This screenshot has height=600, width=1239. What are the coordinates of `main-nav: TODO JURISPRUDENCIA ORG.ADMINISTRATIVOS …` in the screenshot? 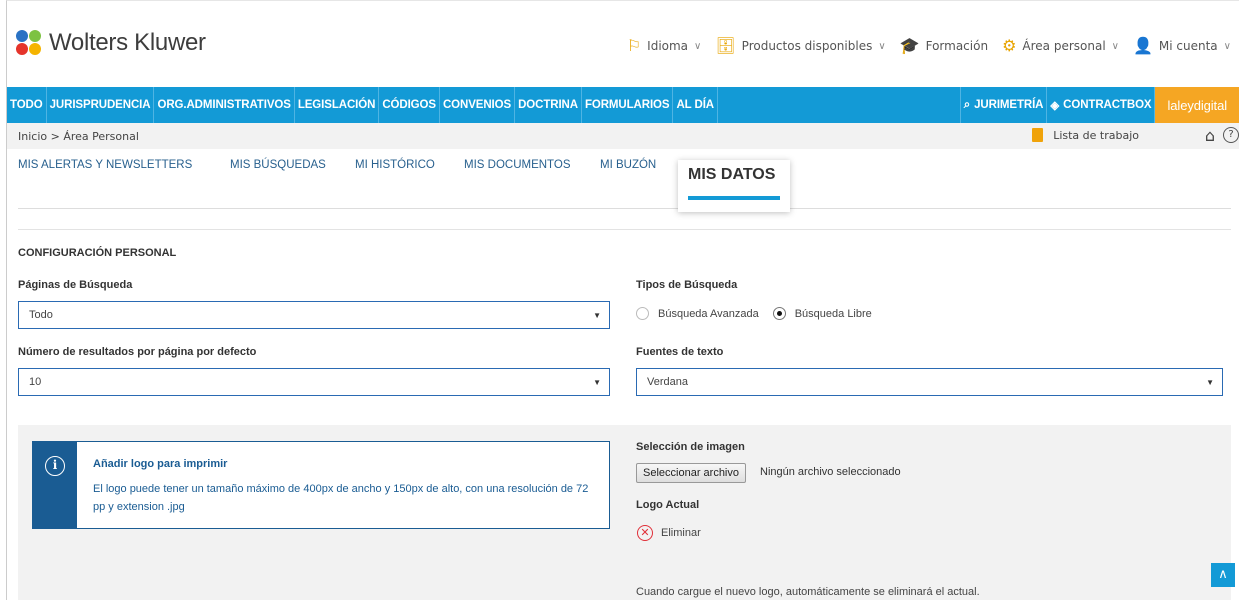 It's located at (623, 105).